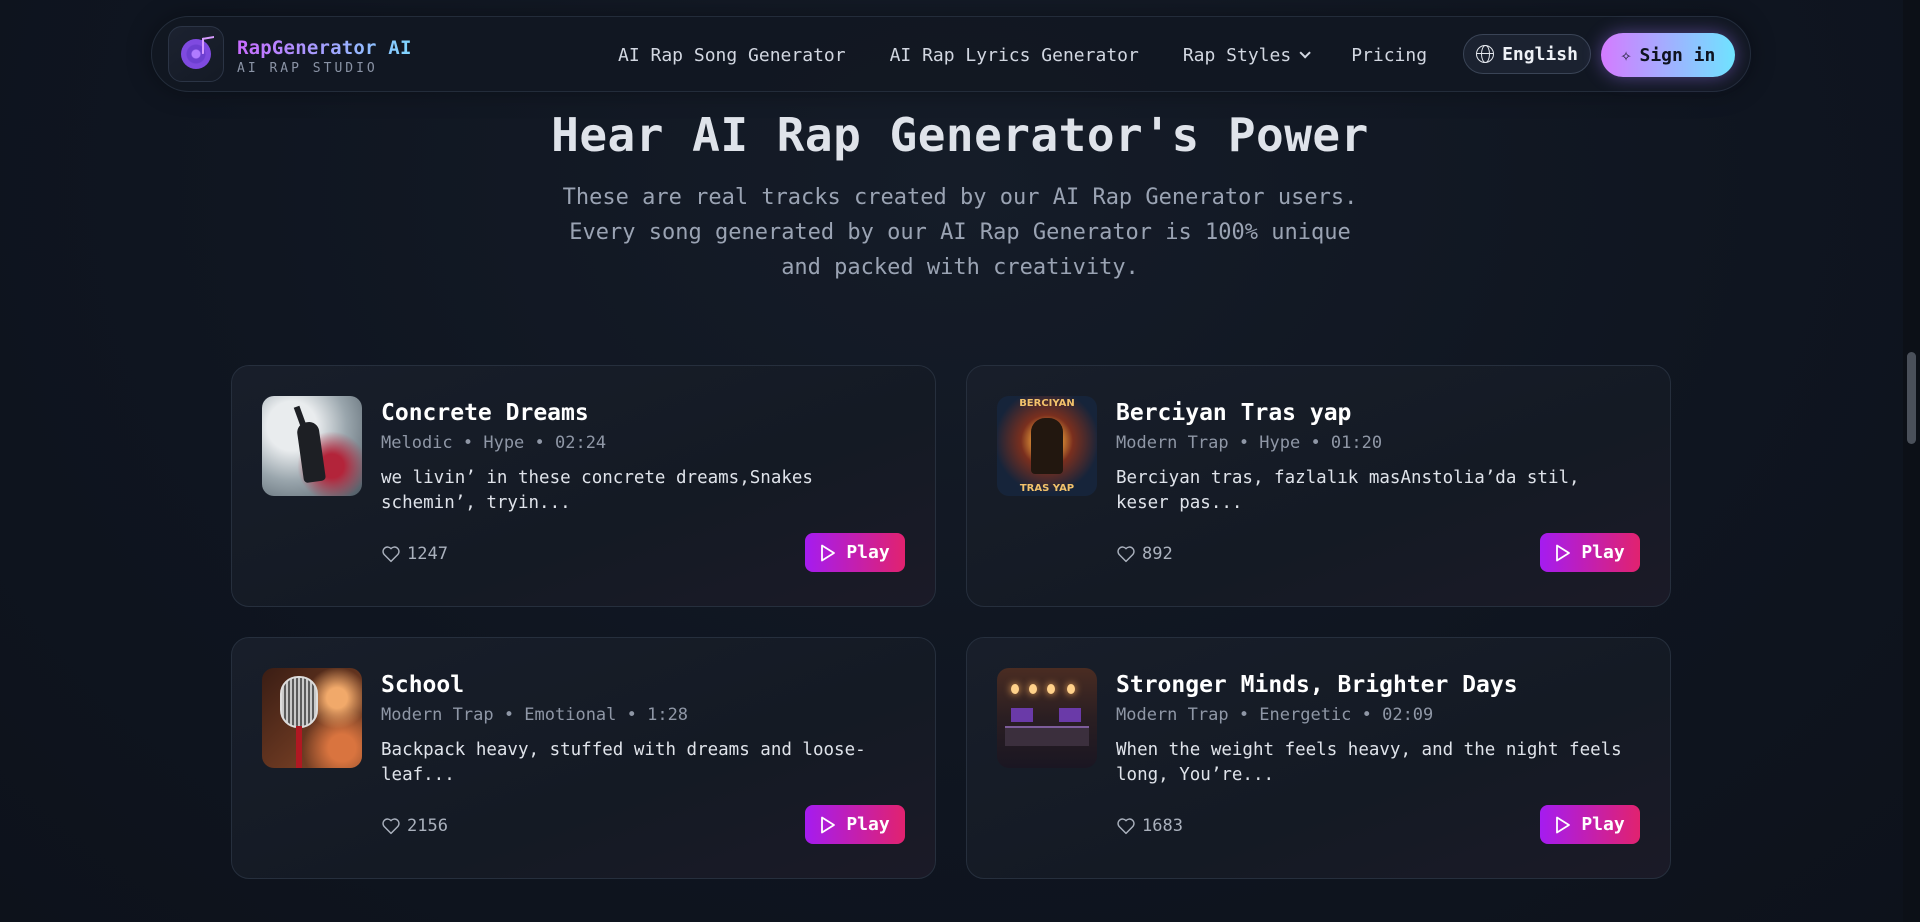 This screenshot has height=922, width=1920. I want to click on like-button: 892, so click(1144, 554).